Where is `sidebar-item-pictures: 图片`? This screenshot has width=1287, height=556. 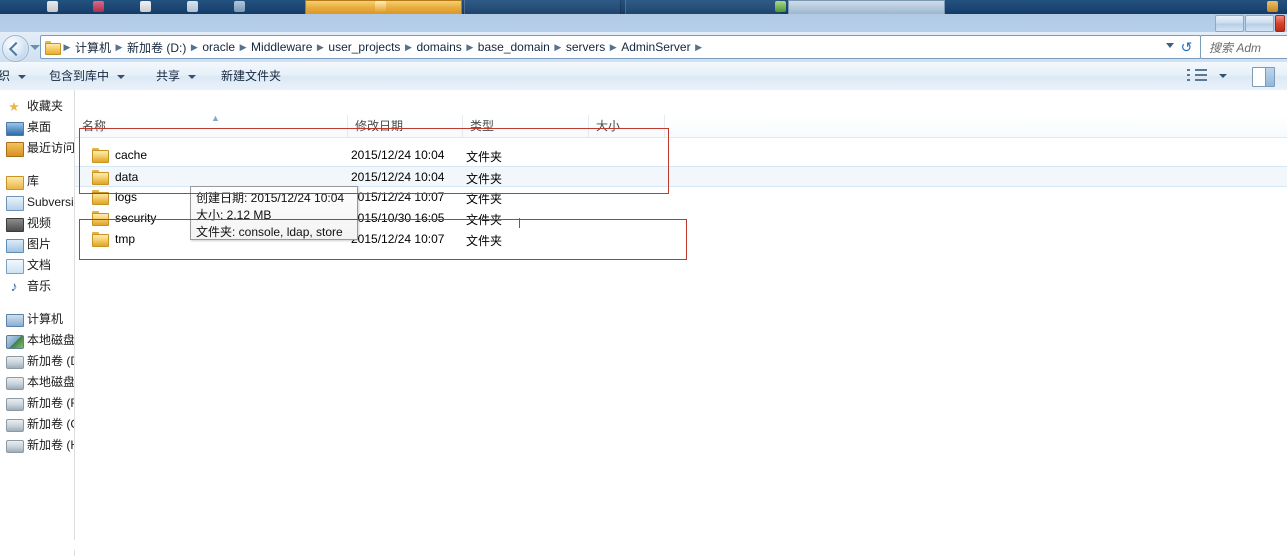 sidebar-item-pictures: 图片 is located at coordinates (37, 244).